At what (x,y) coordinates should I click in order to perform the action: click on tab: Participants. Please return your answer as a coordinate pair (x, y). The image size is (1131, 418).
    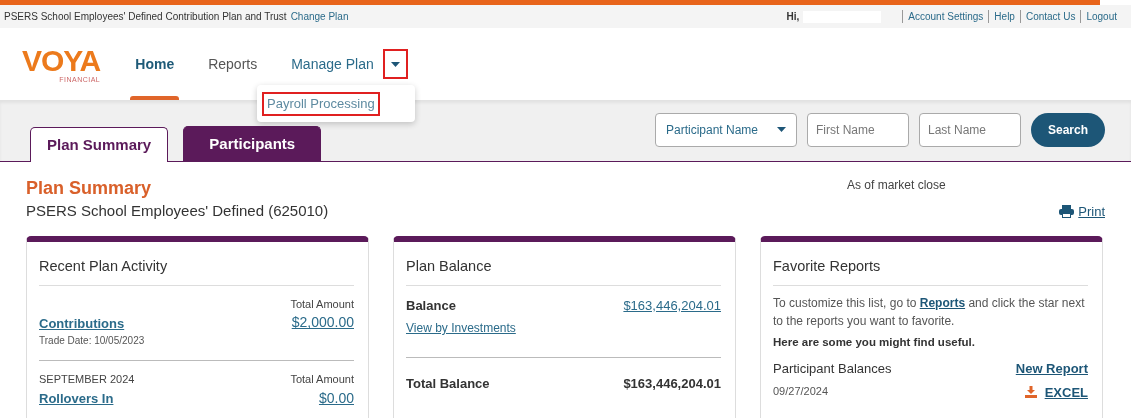
    Looking at the image, I should click on (252, 143).